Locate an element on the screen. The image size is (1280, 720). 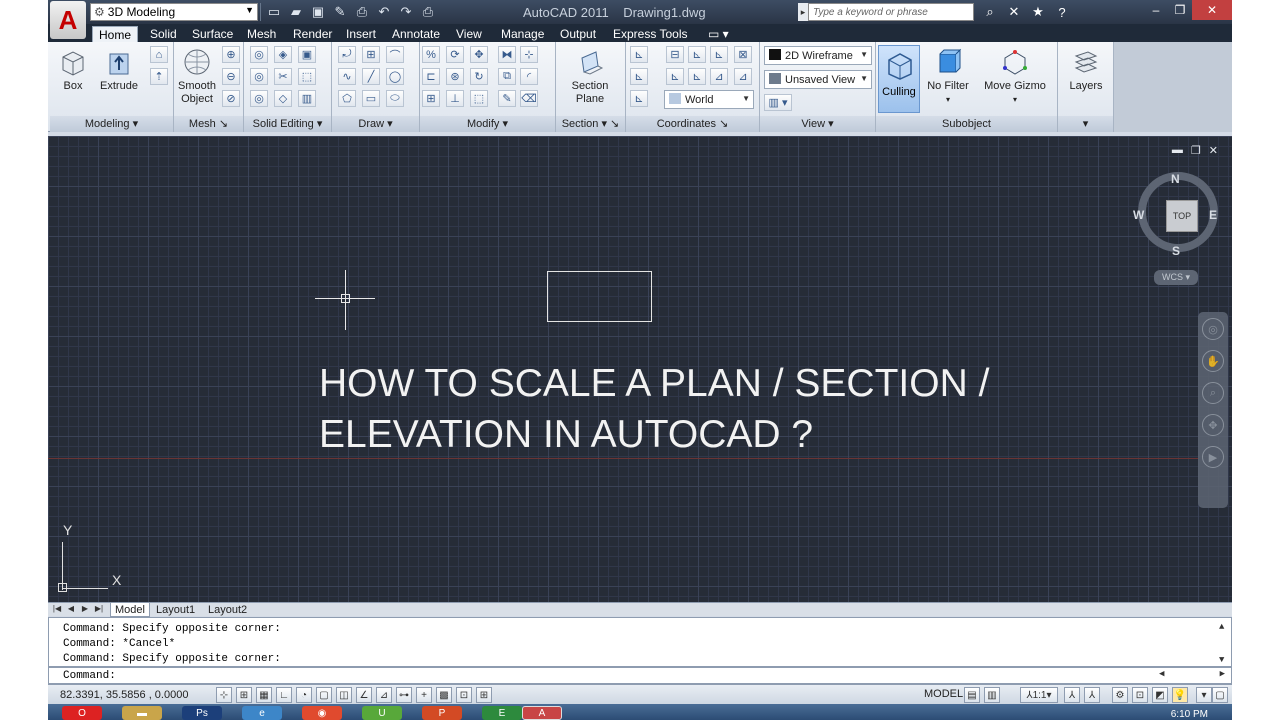
copy-icon: ⧉ is located at coordinates (507, 76).